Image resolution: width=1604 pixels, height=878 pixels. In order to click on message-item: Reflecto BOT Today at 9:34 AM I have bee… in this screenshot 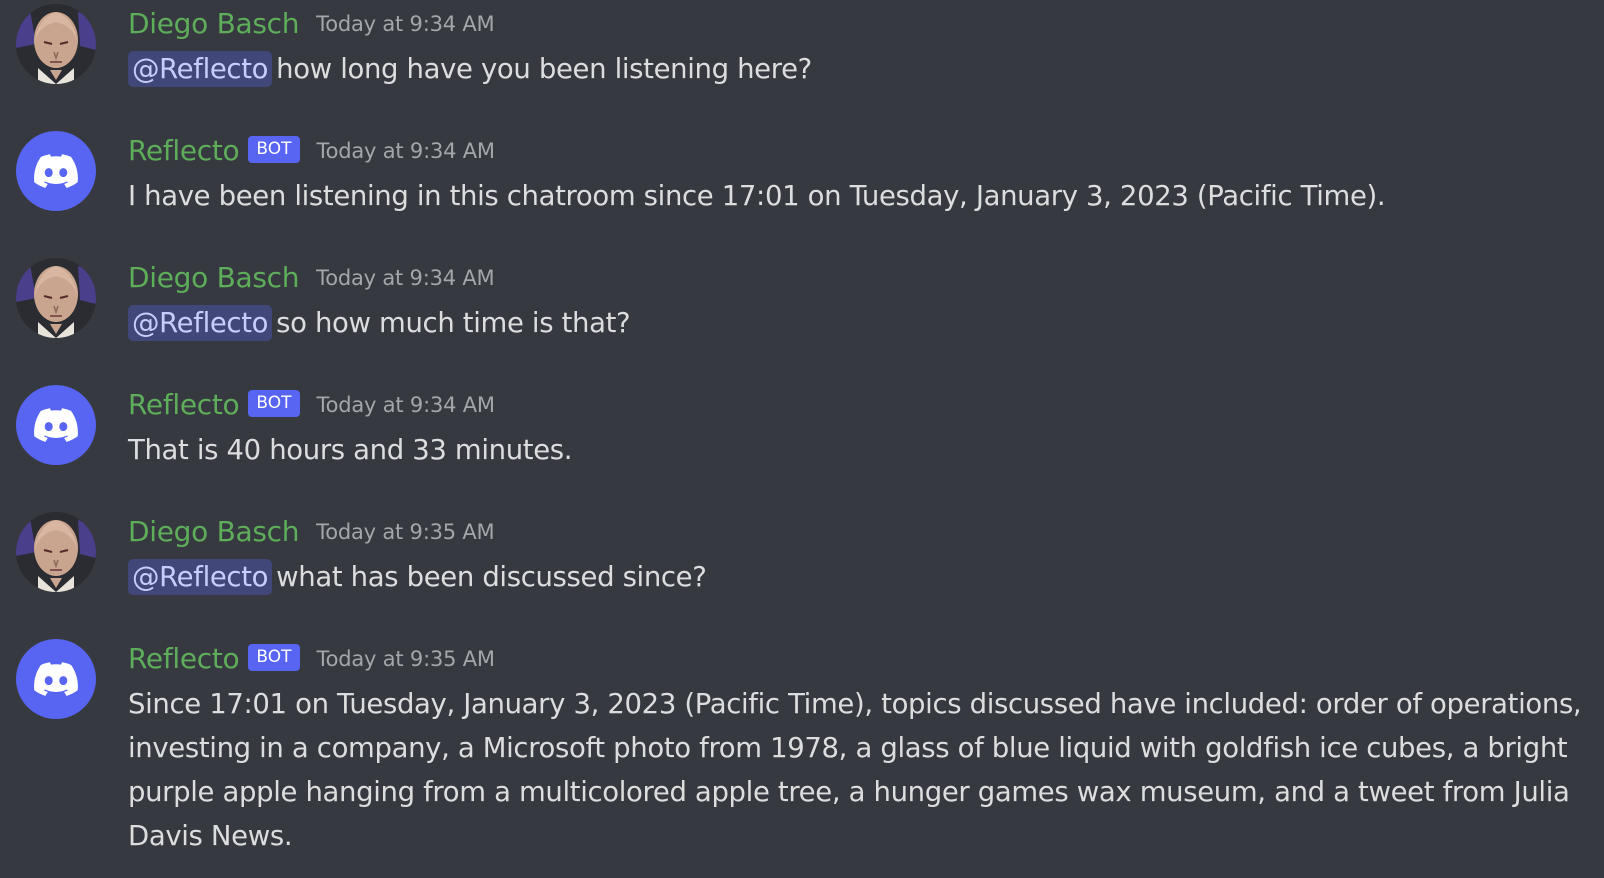, I will do `click(802, 176)`.